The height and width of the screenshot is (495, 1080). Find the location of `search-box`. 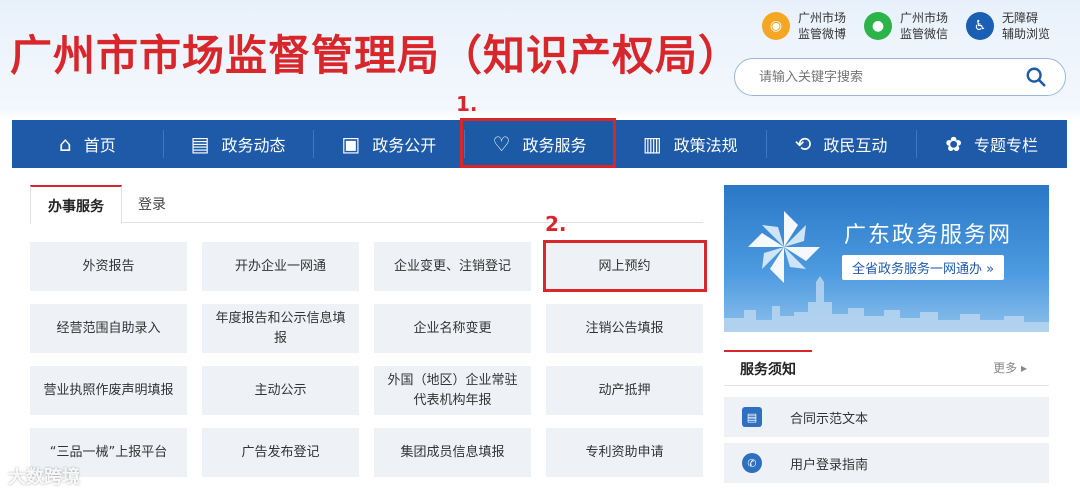

search-box is located at coordinates (900, 77).